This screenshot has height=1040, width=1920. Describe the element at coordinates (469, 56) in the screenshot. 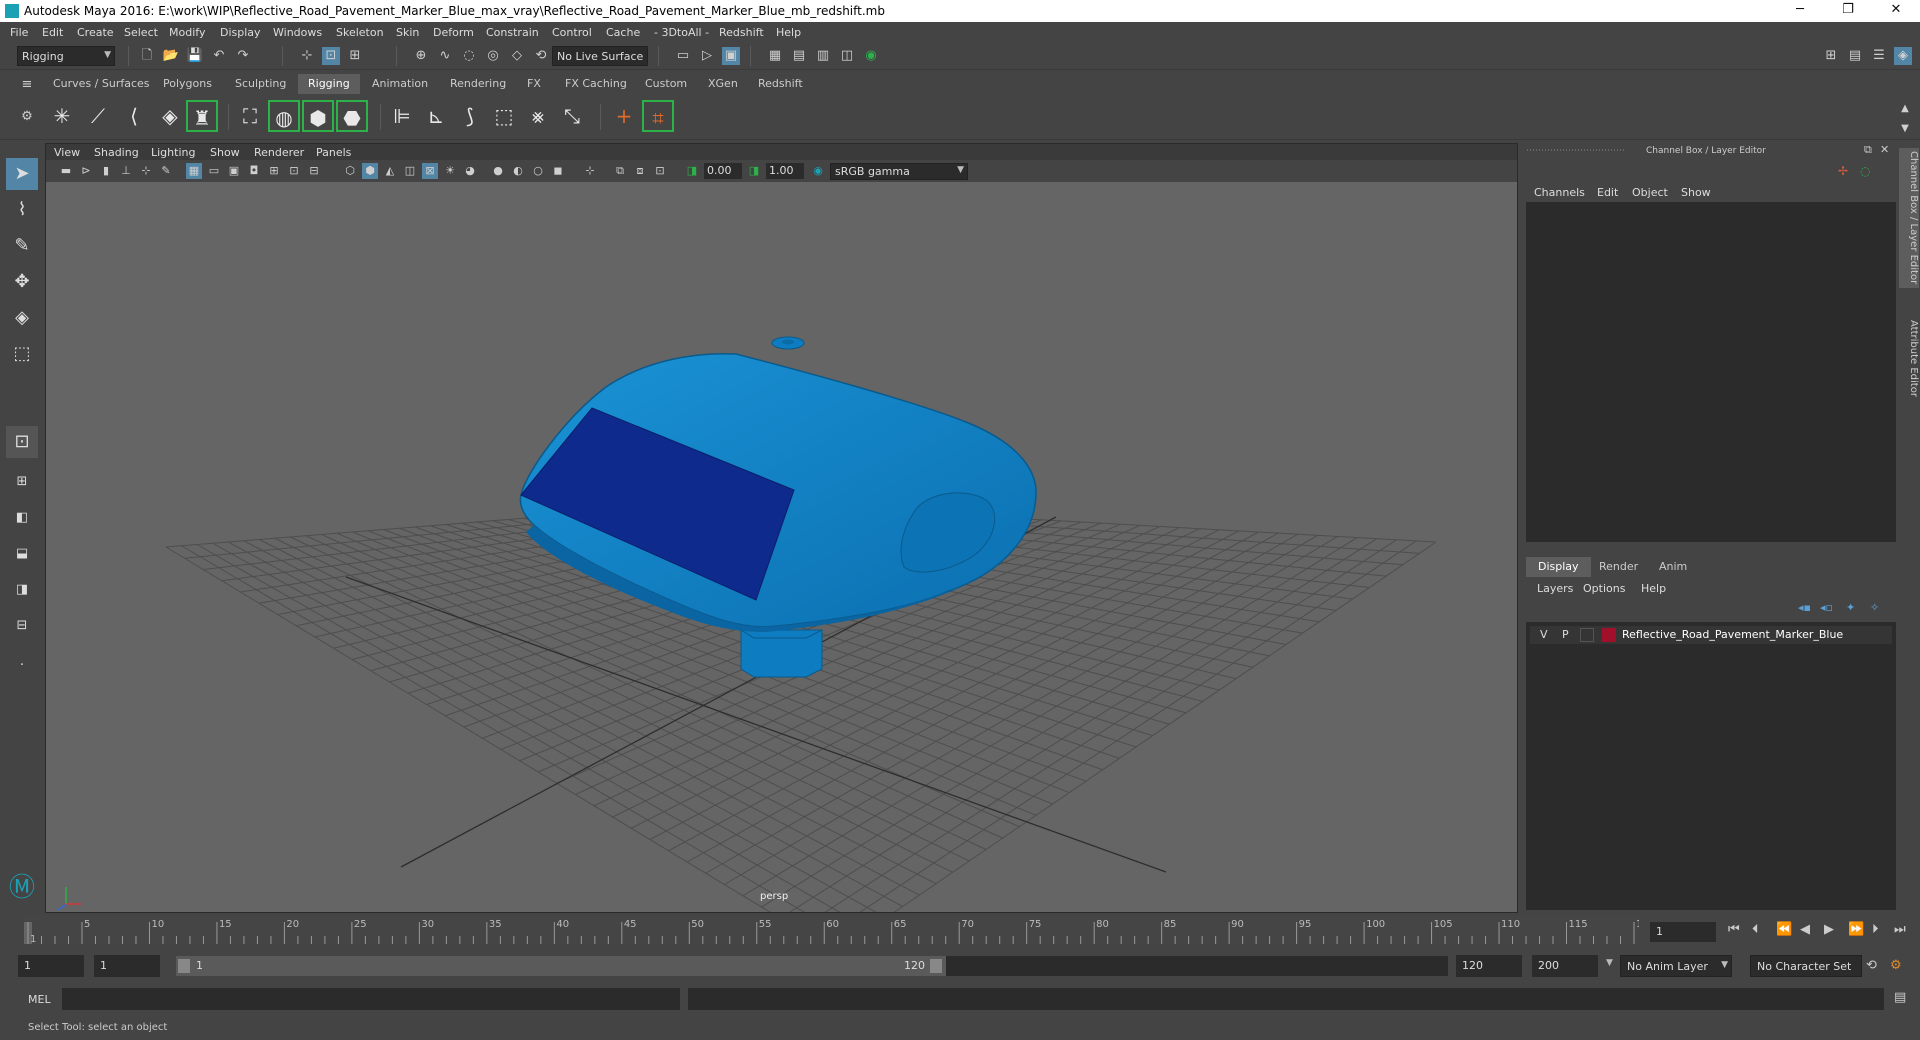

I see `snap-point-icon: ◌` at that location.